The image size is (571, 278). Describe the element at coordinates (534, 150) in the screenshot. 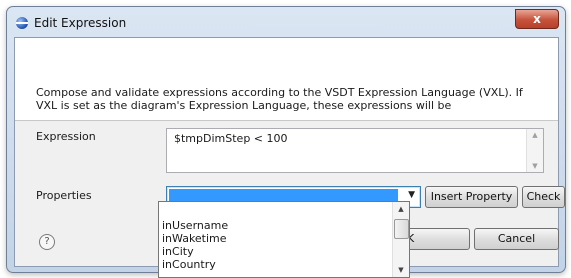

I see `expression-scrollbar: ▲ ▼` at that location.